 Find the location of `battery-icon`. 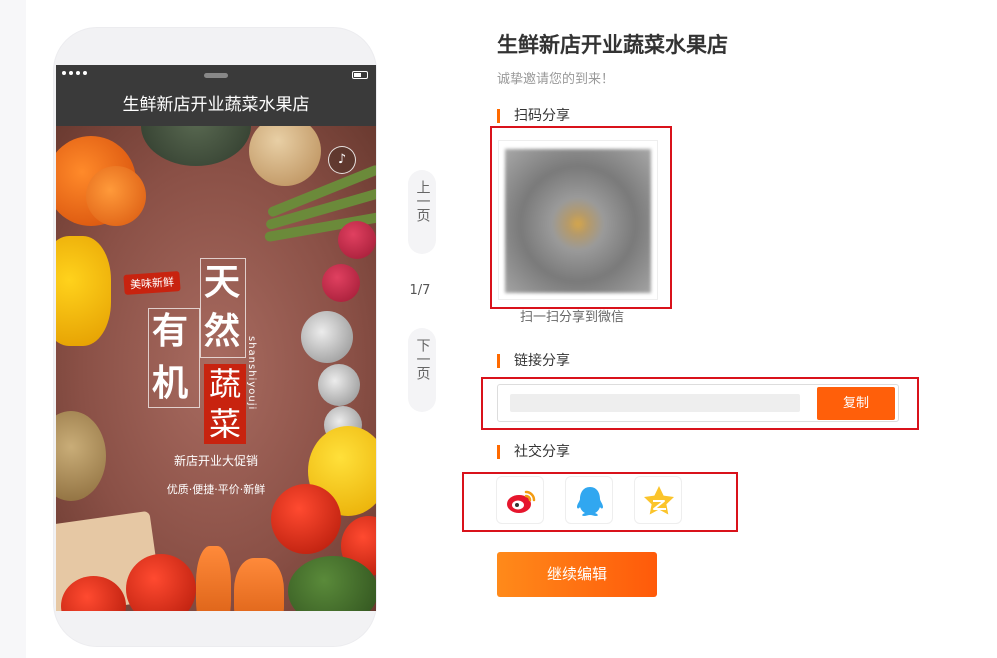

battery-icon is located at coordinates (360, 75).